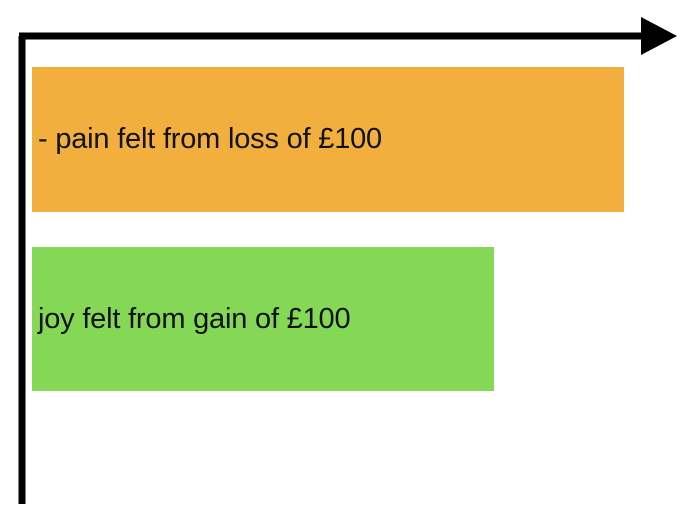  Describe the element at coordinates (659, 36) in the screenshot. I see `x-axis-arrowhead-icon` at that location.